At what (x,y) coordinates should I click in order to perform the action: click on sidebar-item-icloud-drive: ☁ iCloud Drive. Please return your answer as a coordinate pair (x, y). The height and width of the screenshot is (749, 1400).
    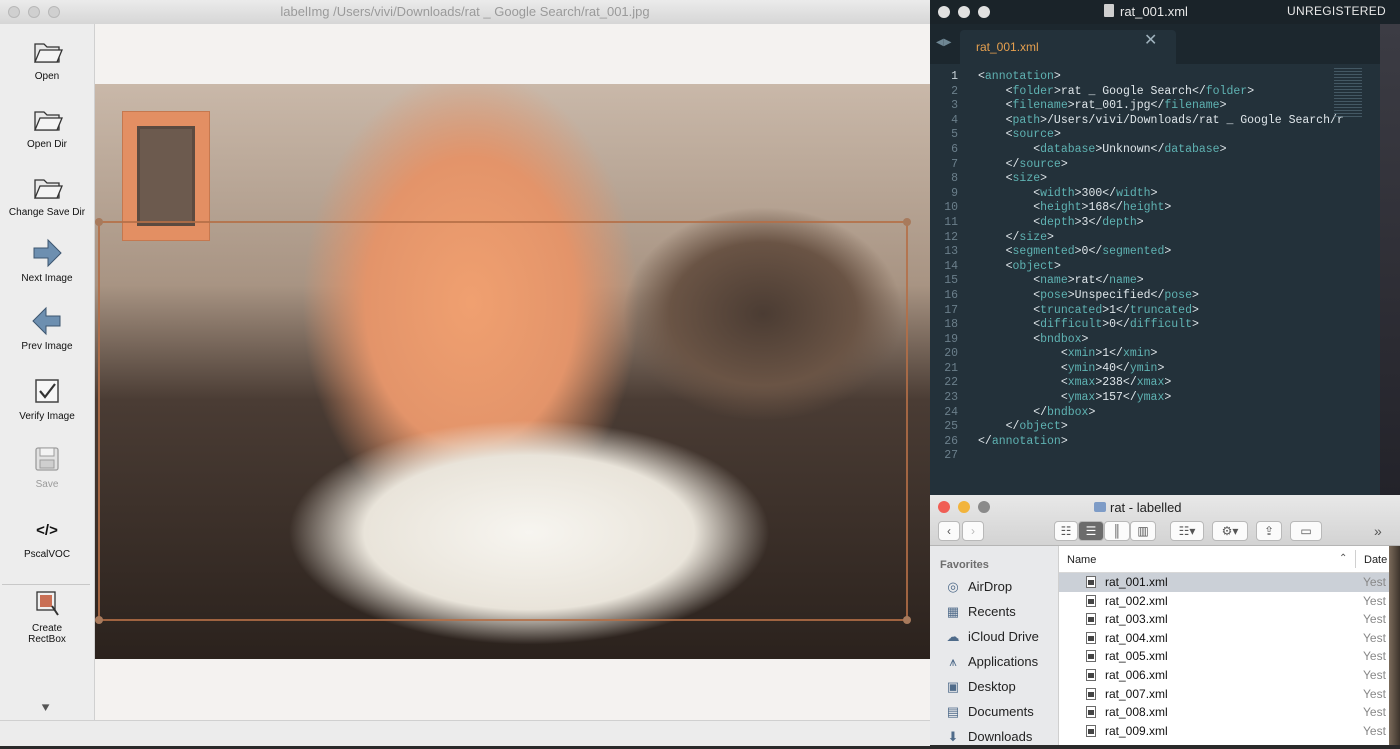
    Looking at the image, I should click on (991, 639).